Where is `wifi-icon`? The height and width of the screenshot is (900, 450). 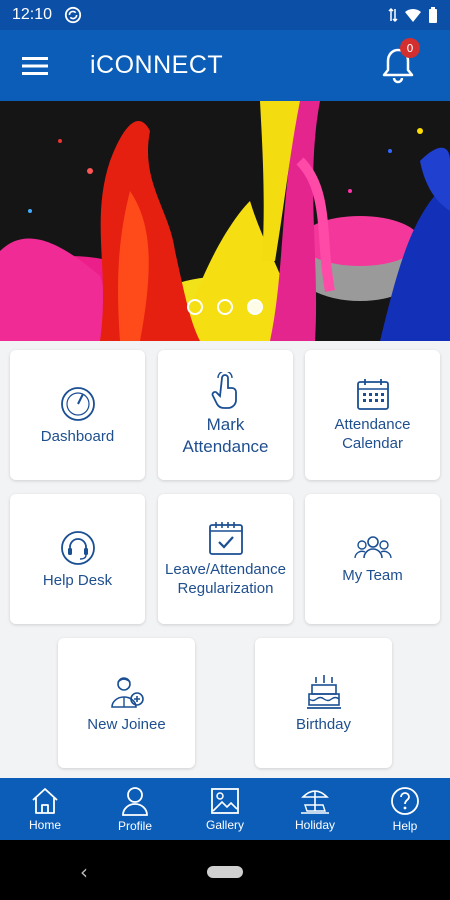
wifi-icon is located at coordinates (413, 15).